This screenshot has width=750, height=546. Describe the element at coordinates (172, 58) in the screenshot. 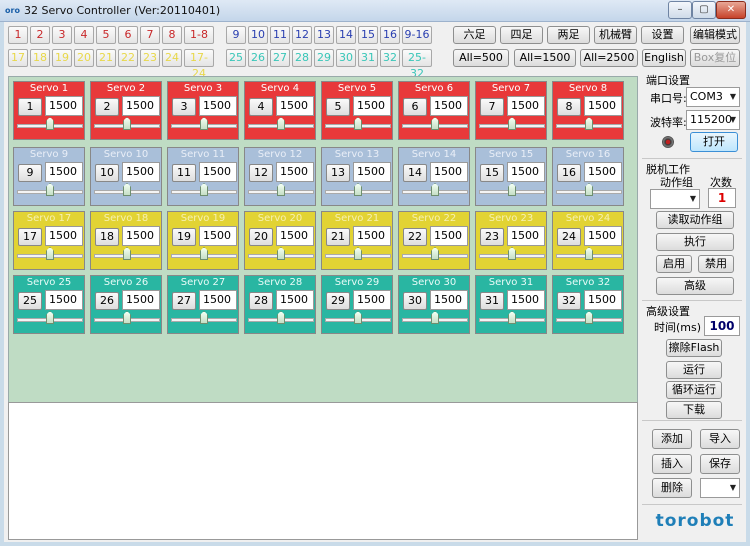

I see `row2-servo-24-button: 24` at that location.